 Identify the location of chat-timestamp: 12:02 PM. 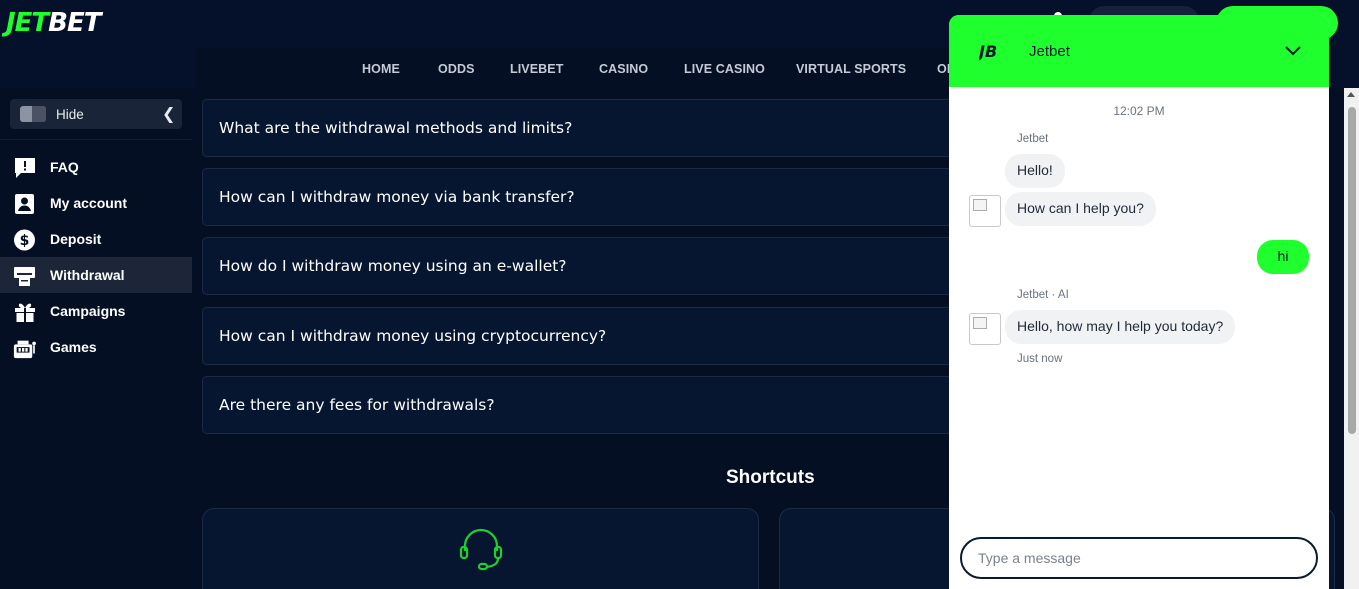
(1139, 111).